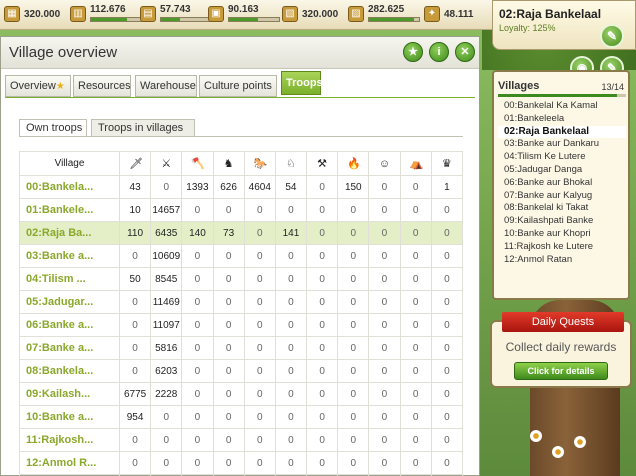 This screenshot has height=476, width=636. I want to click on current-village-name: 02:Raja Bankelaal, so click(550, 14).